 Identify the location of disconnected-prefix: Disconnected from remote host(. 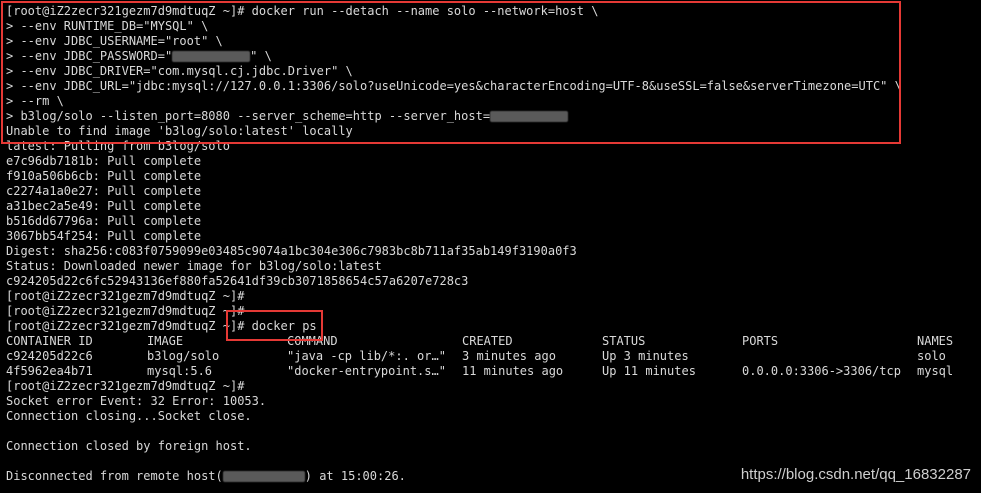
(114, 476).